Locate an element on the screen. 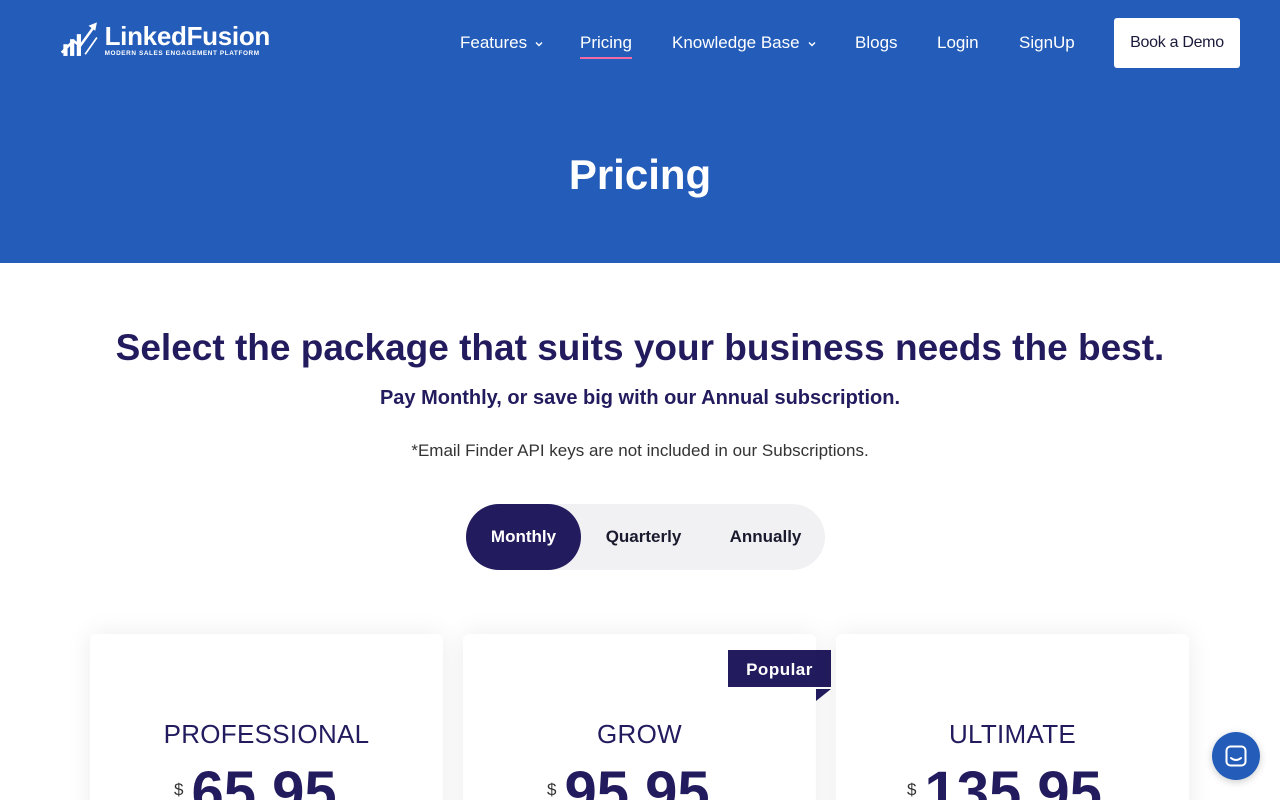 This screenshot has width=1280, height=800. plan-card-professional: PROFESSIONAL $65.95 is located at coordinates (266, 717).